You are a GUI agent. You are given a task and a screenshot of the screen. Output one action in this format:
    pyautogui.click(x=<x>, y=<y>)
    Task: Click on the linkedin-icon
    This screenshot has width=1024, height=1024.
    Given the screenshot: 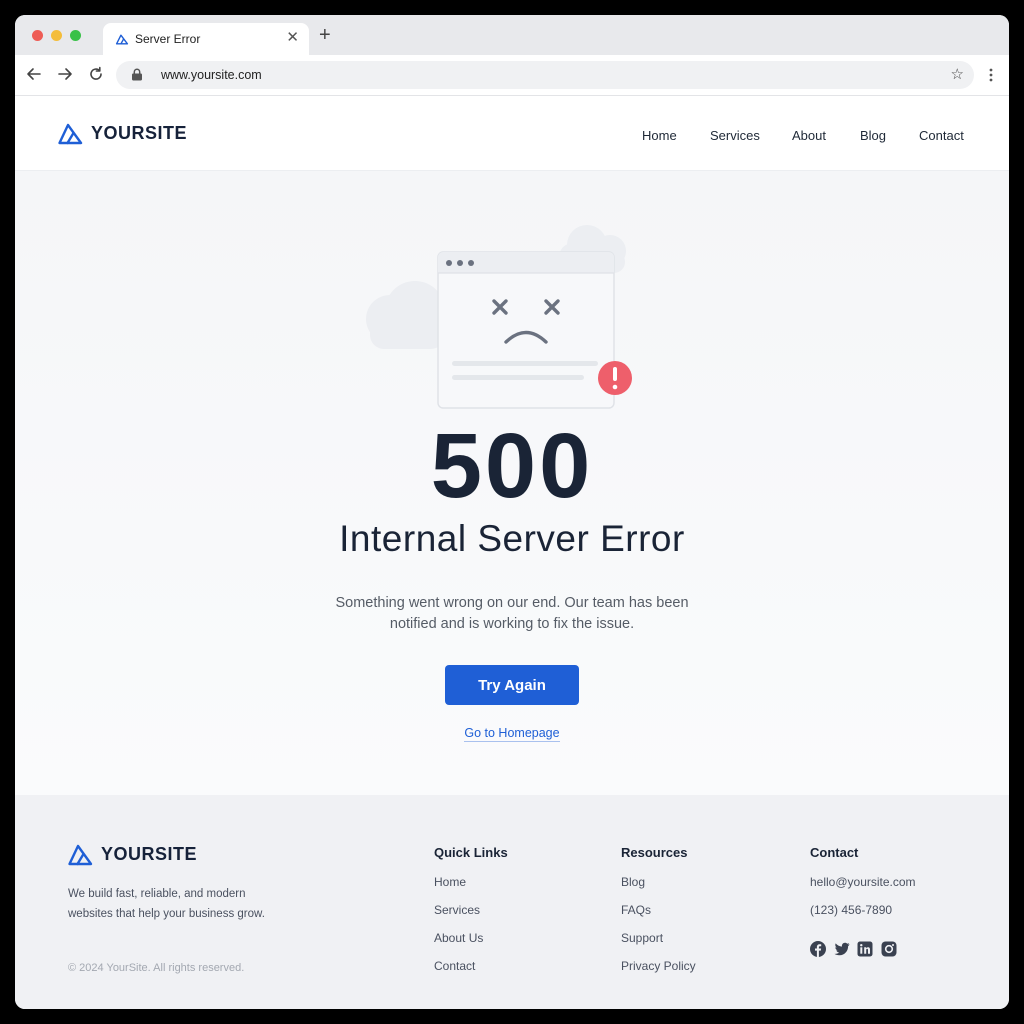 What is the action you would take?
    pyautogui.click(x=865, y=949)
    